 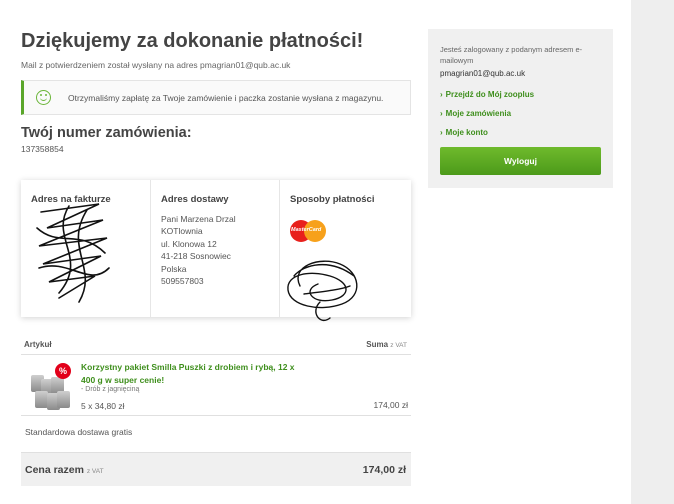 I want to click on sum-header-note: z VAT, so click(x=398, y=345).